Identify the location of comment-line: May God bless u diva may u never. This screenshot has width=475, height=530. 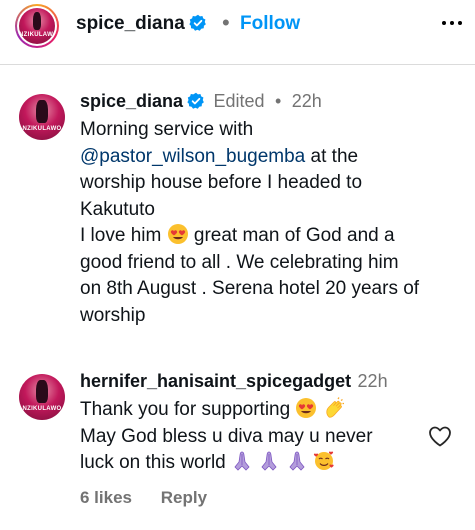
(226, 436).